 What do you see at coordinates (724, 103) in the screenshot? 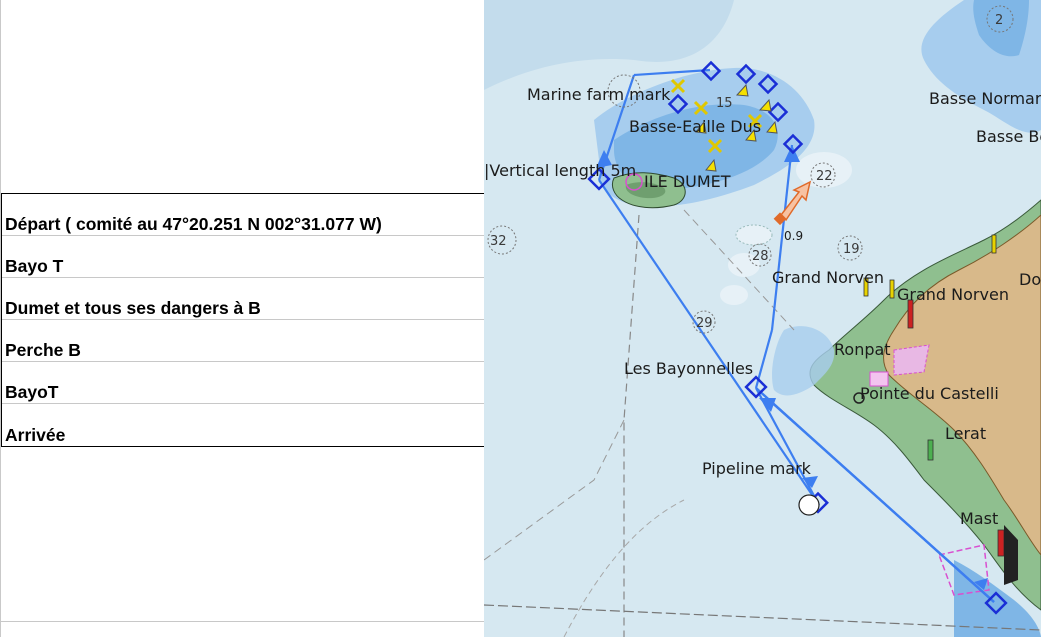
I see `depth-sounding: 15` at bounding box center [724, 103].